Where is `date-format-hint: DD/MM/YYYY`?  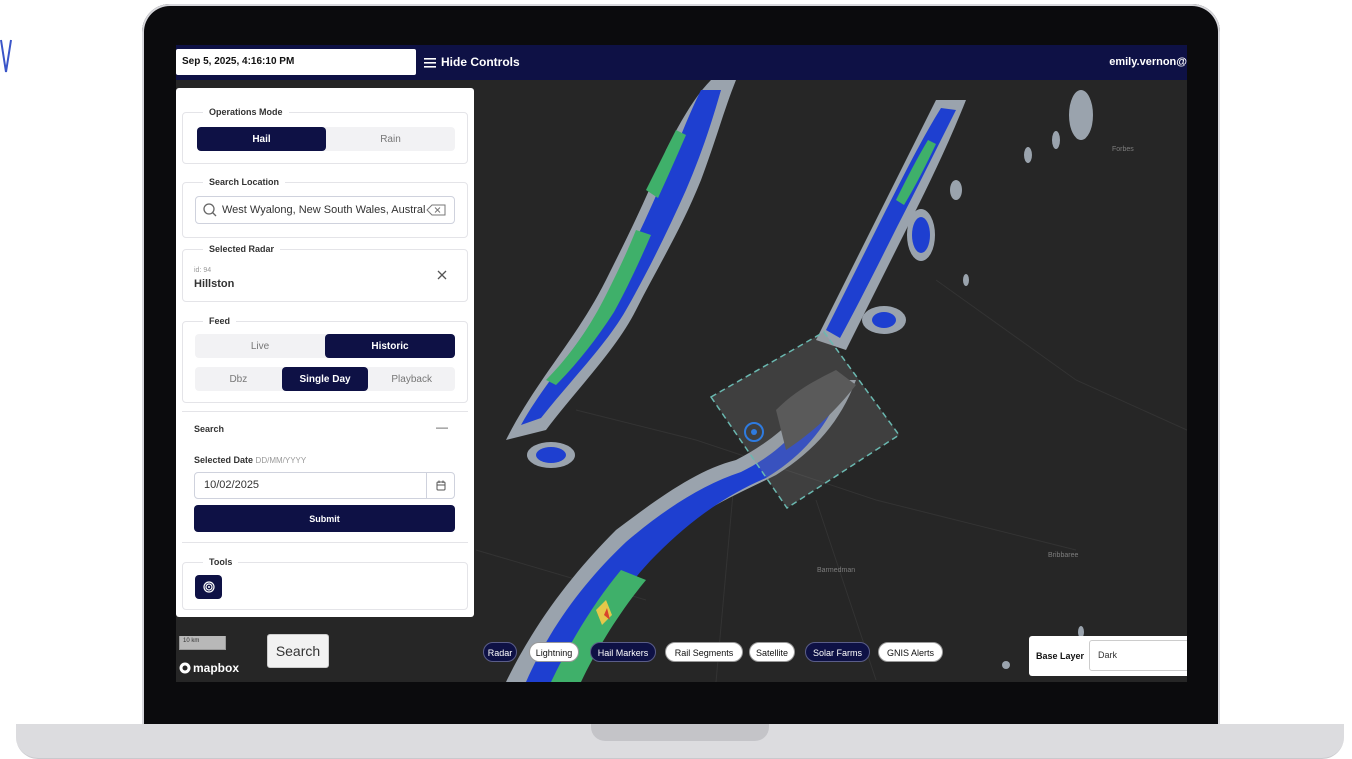 date-format-hint: DD/MM/YYYY is located at coordinates (281, 460).